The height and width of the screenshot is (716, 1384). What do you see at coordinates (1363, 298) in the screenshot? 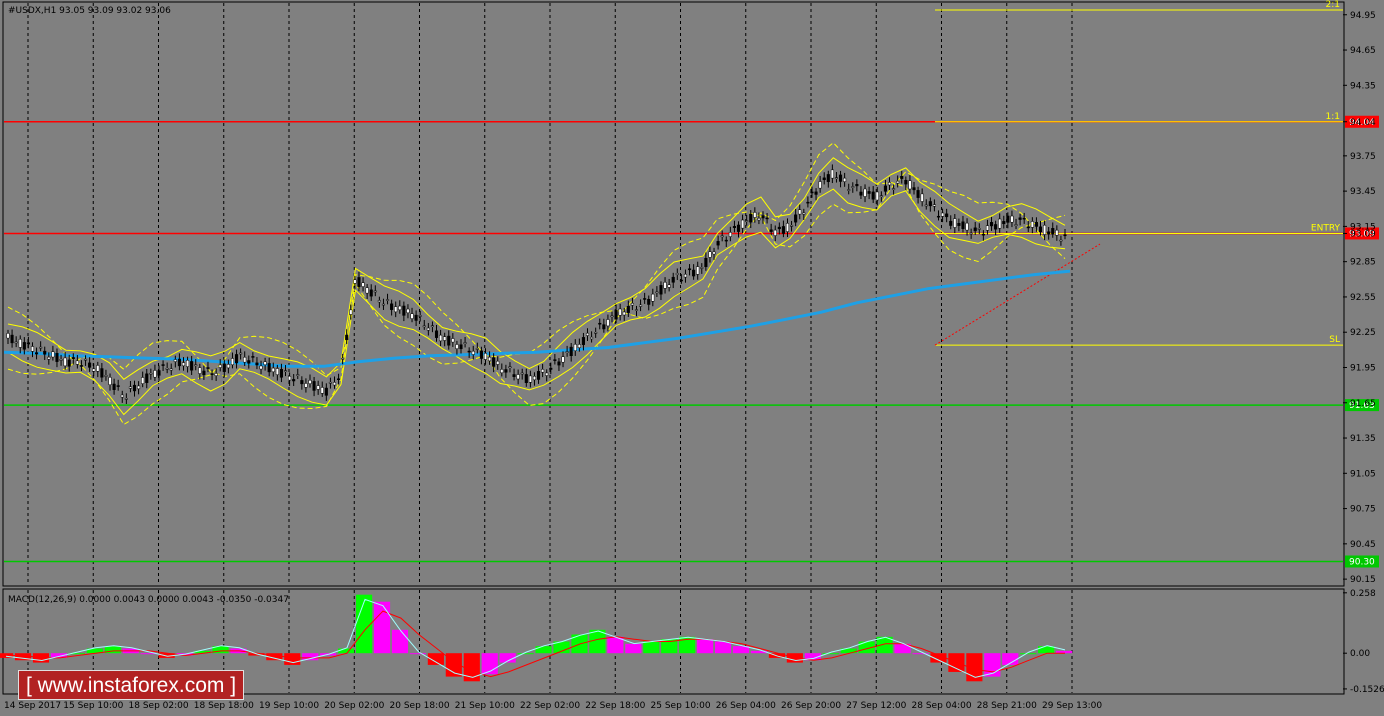
I see `y-tick-label: 92.55` at bounding box center [1363, 298].